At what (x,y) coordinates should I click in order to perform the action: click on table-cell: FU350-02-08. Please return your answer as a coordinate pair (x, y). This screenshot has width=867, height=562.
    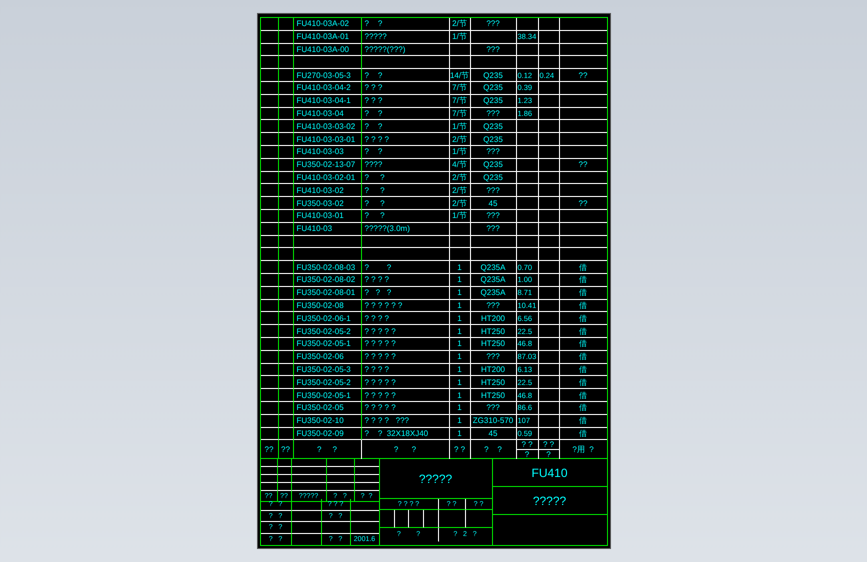
    Looking at the image, I should click on (328, 306).